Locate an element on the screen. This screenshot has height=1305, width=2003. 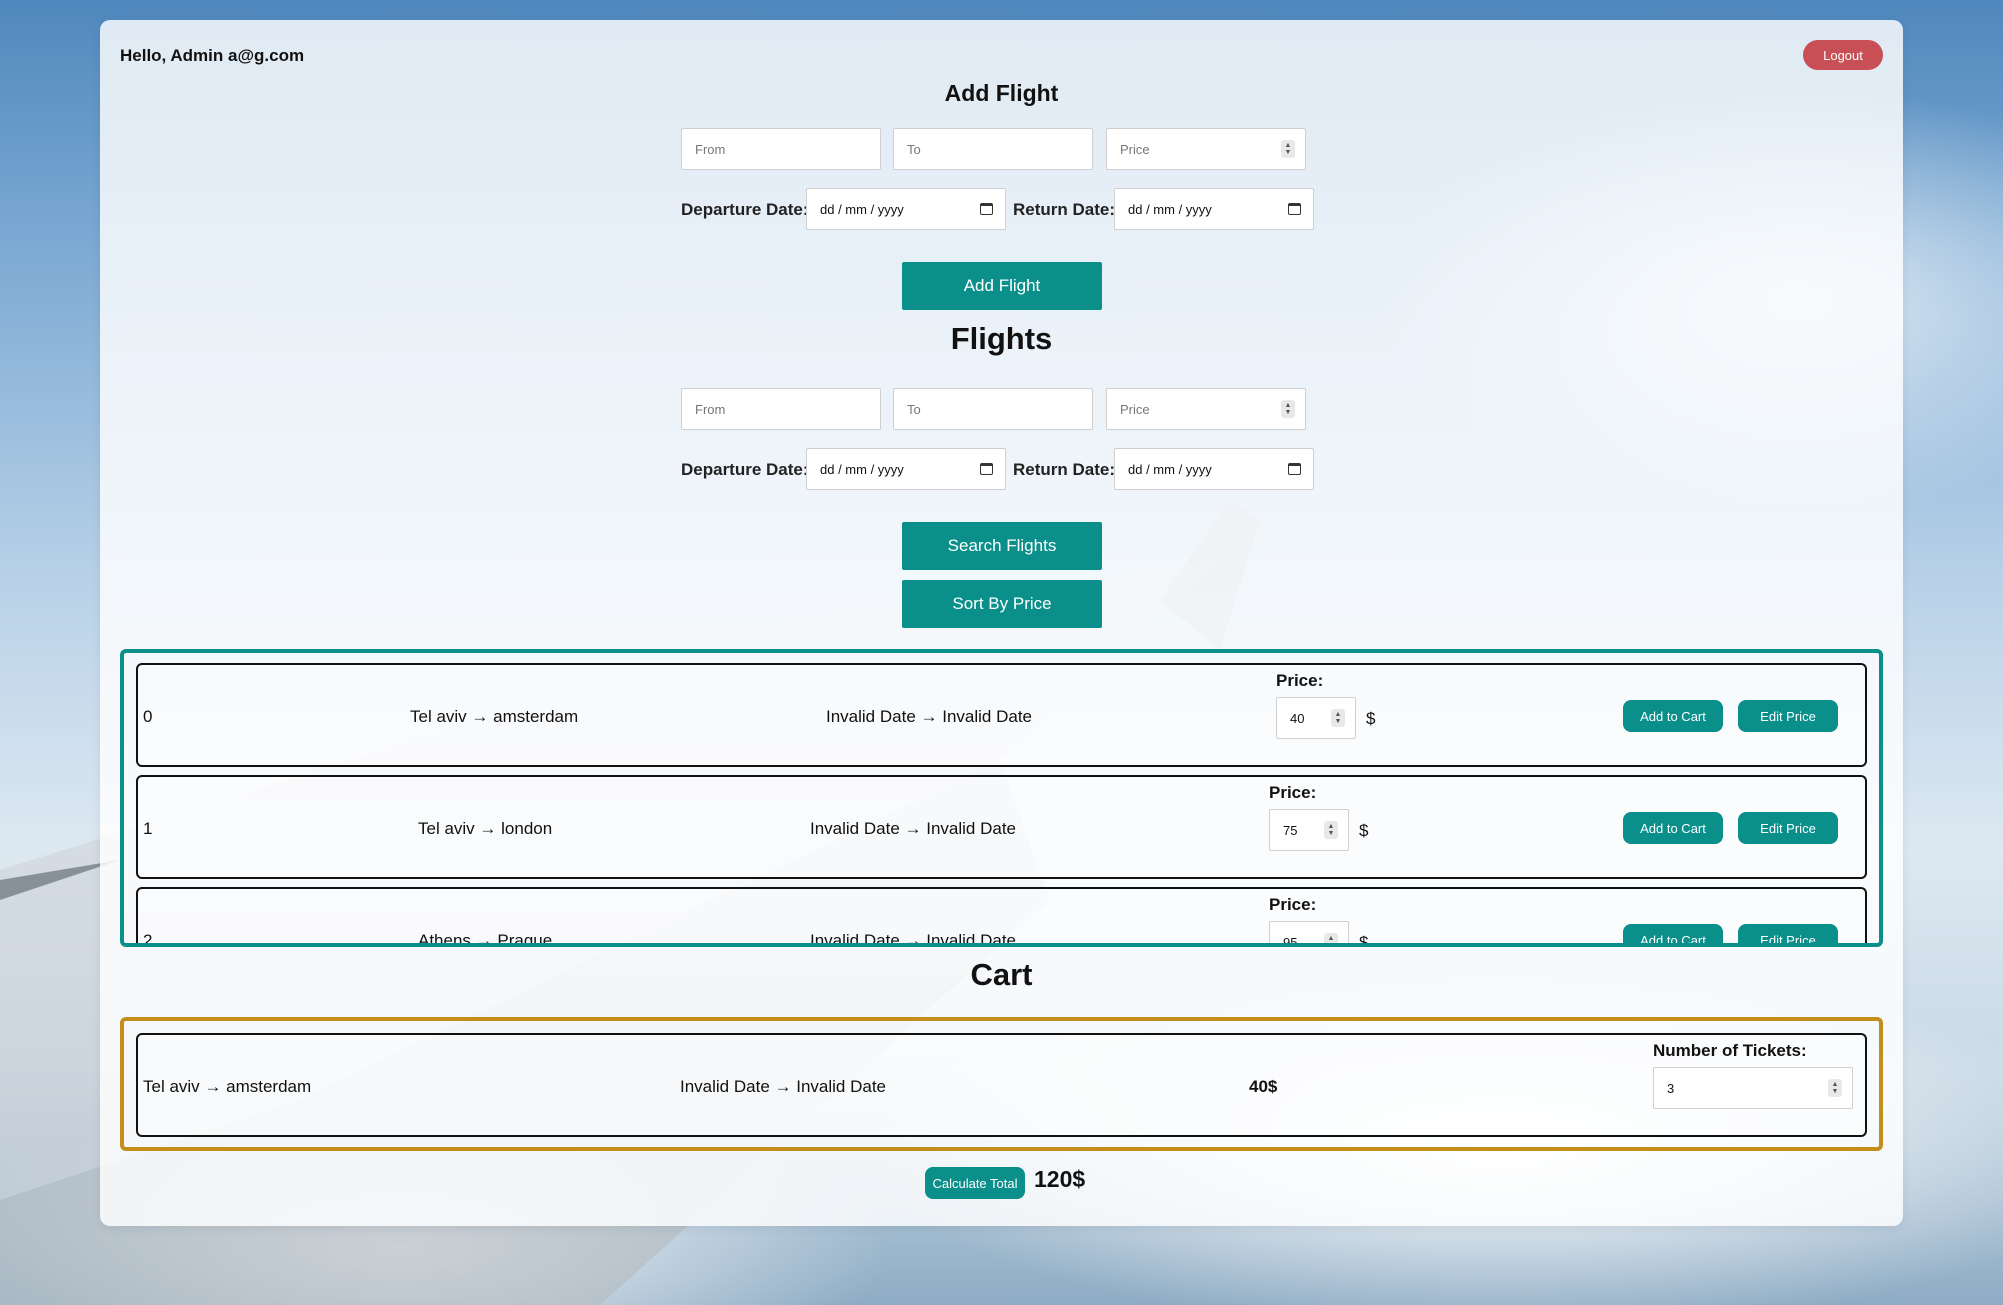
search-price-input: Price ▲ ▼ is located at coordinates (1206, 409).